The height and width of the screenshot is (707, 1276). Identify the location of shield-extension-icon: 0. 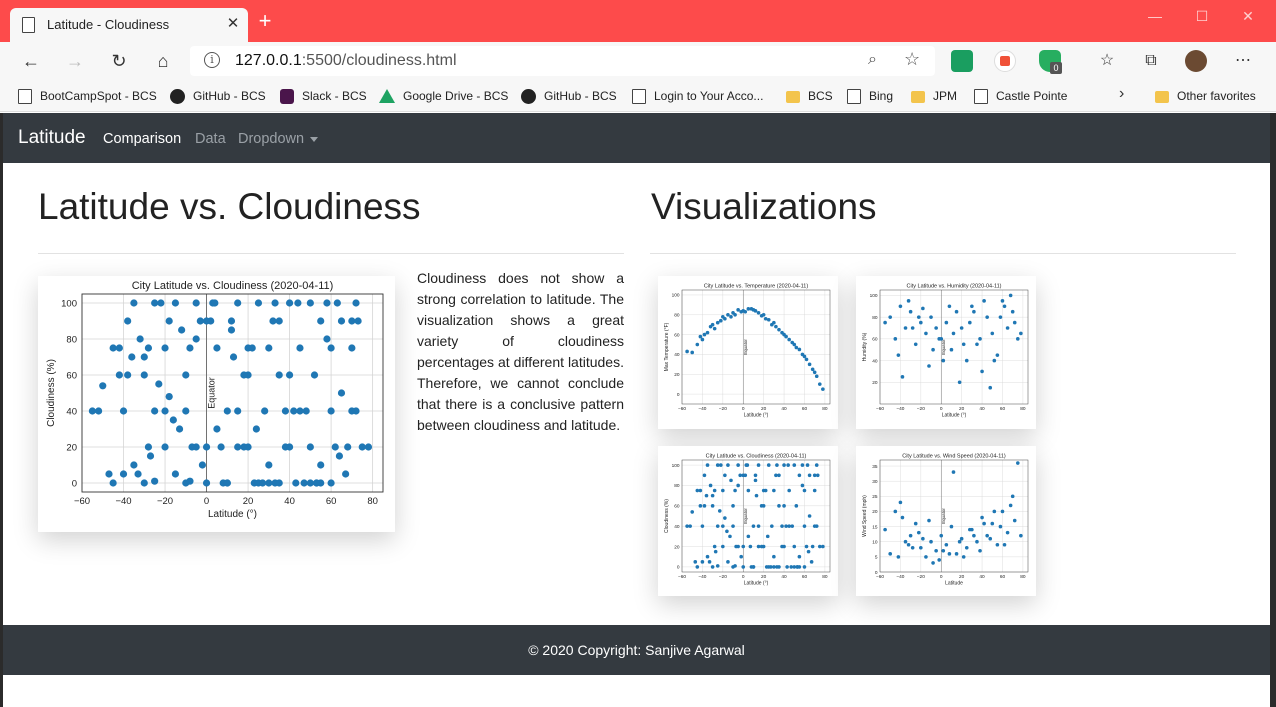
(1050, 62).